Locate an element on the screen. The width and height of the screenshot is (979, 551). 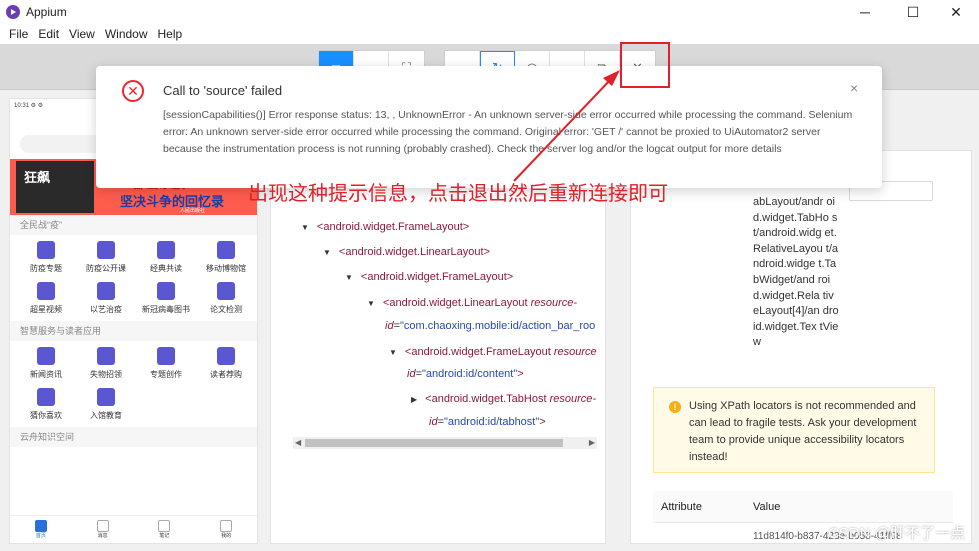
grid-item: 入馆教育 is located at coordinates (106, 404).